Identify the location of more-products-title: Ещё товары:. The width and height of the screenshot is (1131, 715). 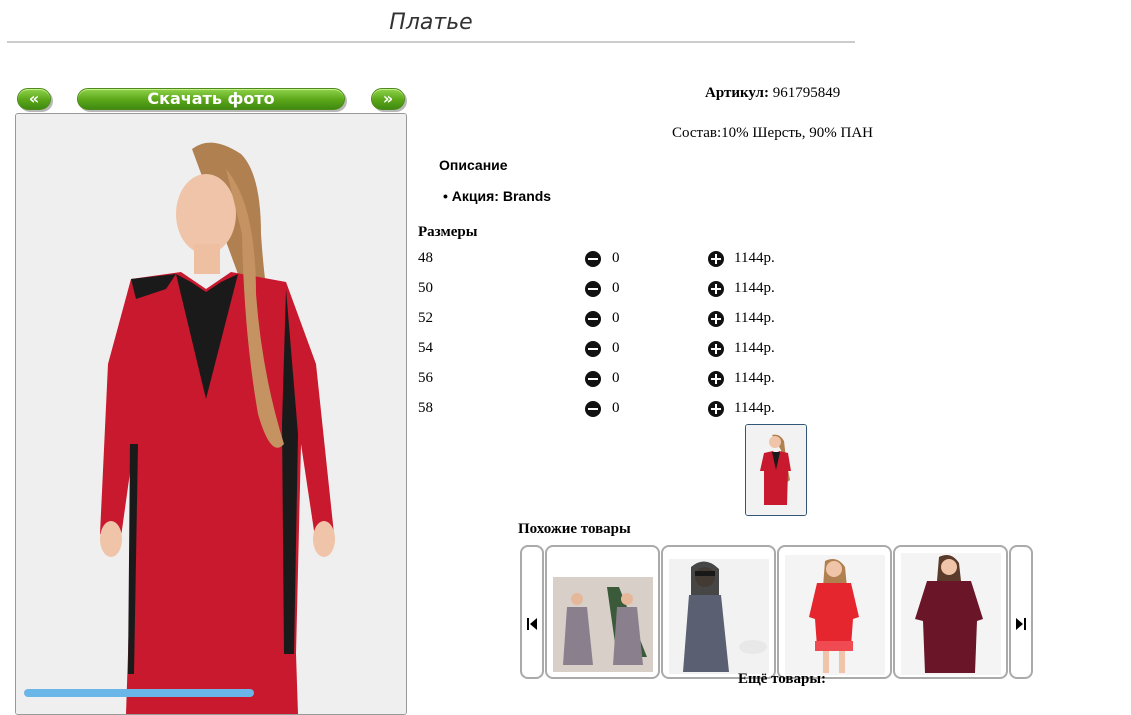
(782, 679).